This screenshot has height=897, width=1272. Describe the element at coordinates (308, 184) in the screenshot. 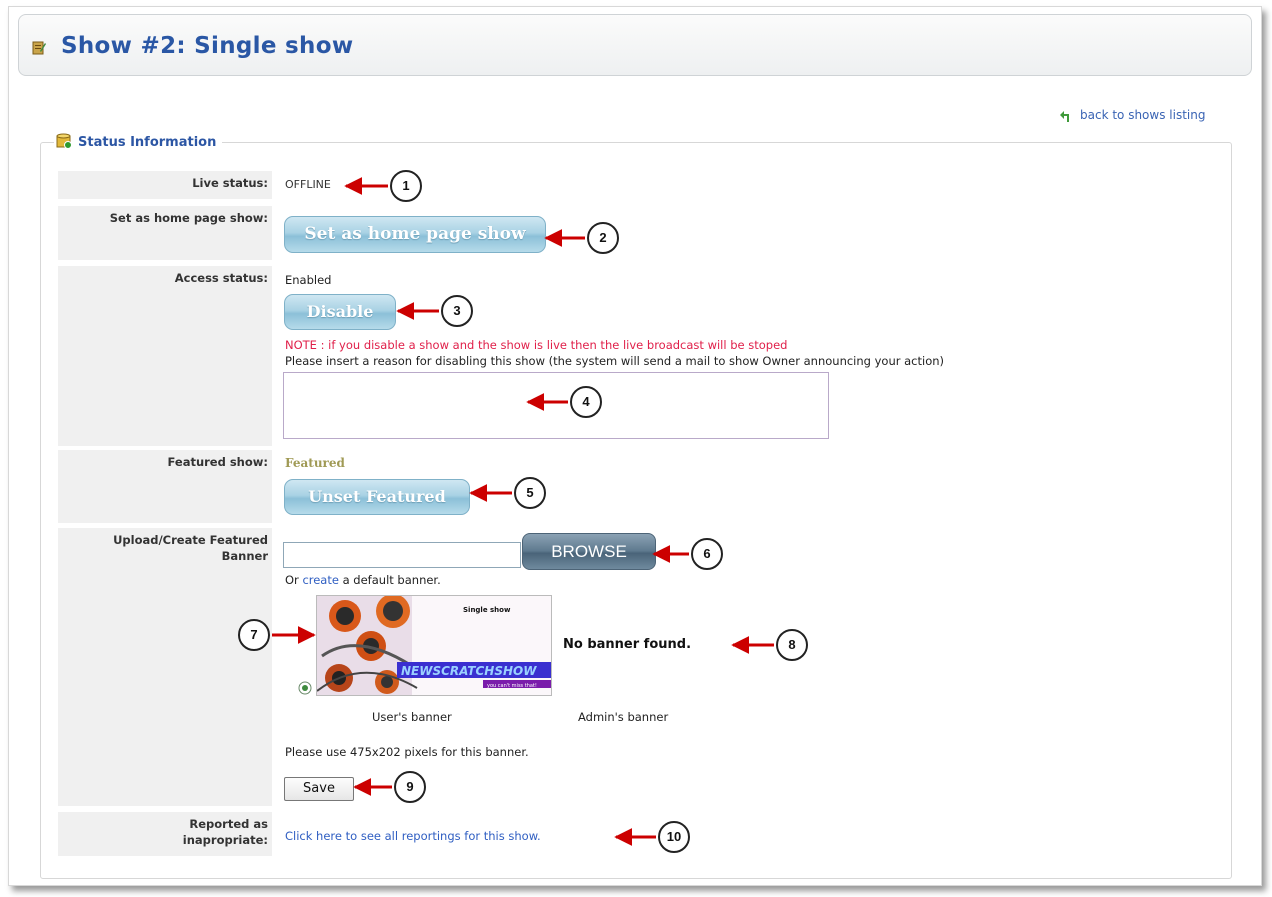

I see `live-status-value: OFFLINE` at that location.